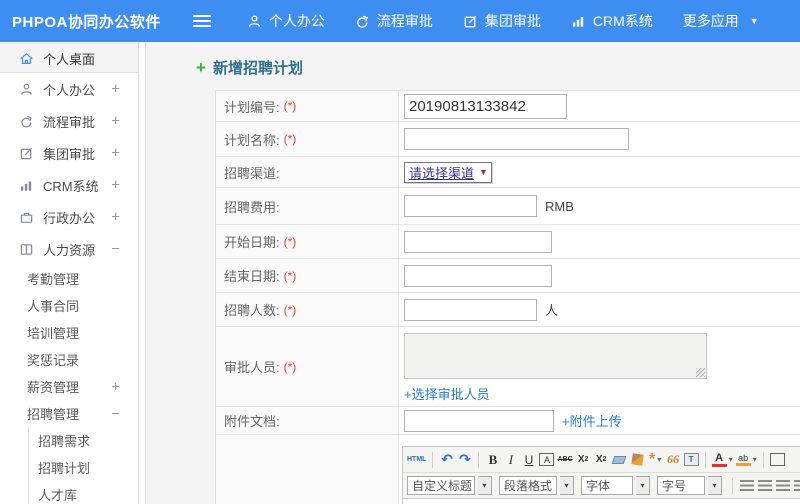  Describe the element at coordinates (416, 460) in the screenshot. I see `html-source-button: HTML` at that location.